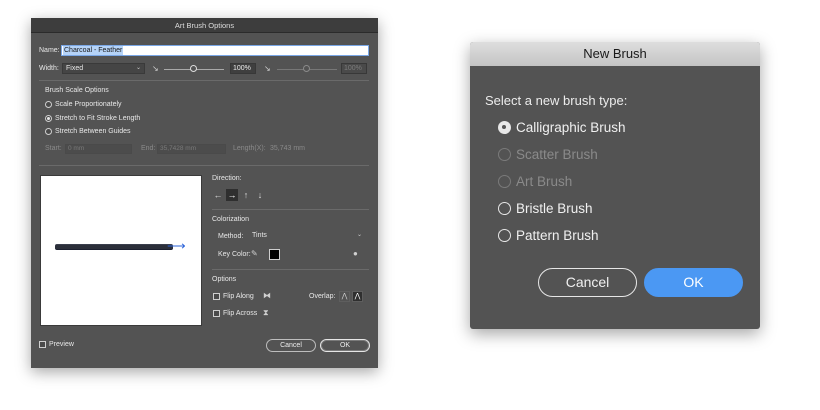  Describe the element at coordinates (355, 254) in the screenshot. I see `tips-icon: ●` at that location.